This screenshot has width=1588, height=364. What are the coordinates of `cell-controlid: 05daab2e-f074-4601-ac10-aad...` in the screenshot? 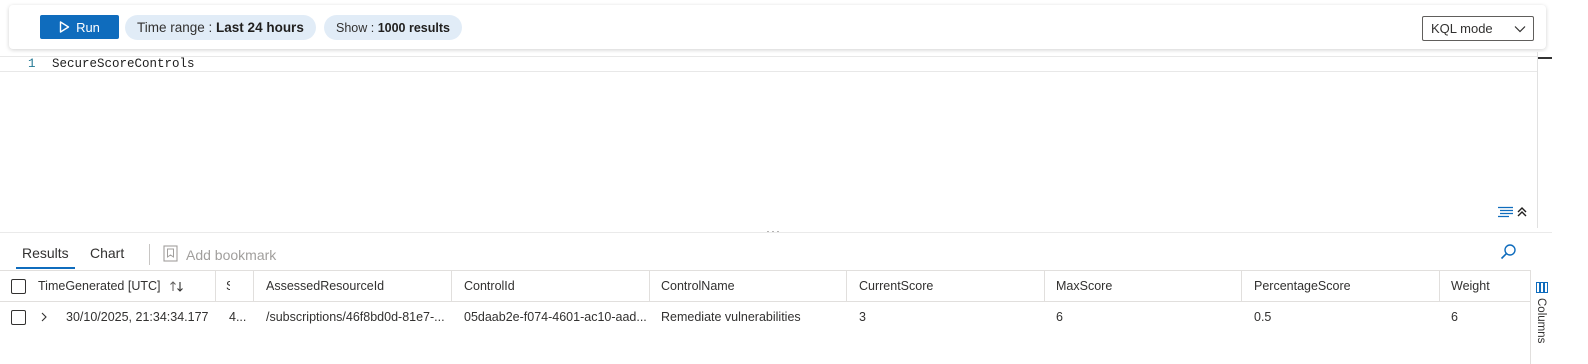 It's located at (555, 317).